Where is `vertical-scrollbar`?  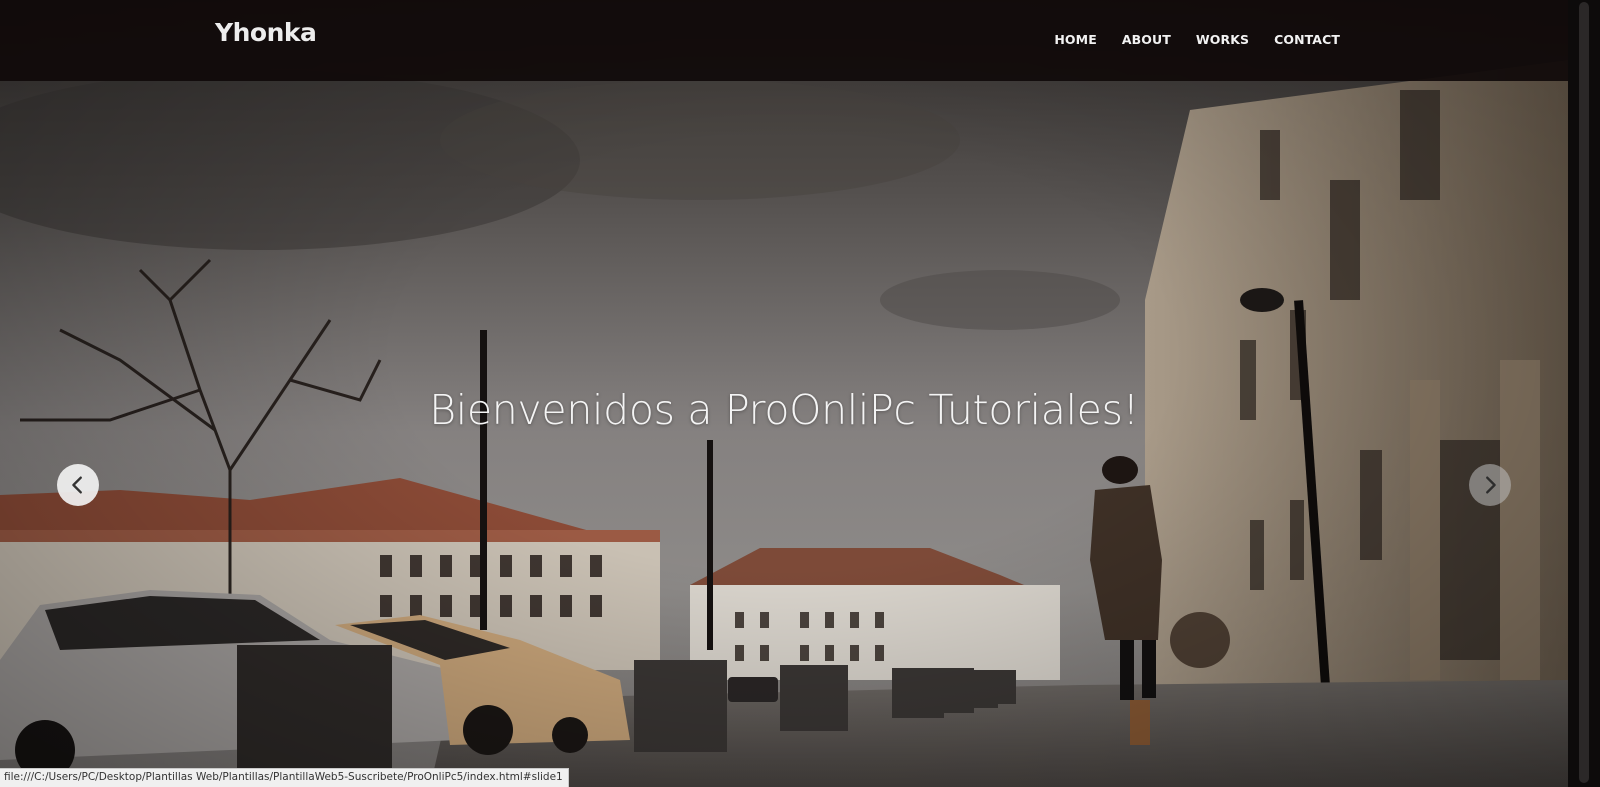
vertical-scrollbar is located at coordinates (1584, 393).